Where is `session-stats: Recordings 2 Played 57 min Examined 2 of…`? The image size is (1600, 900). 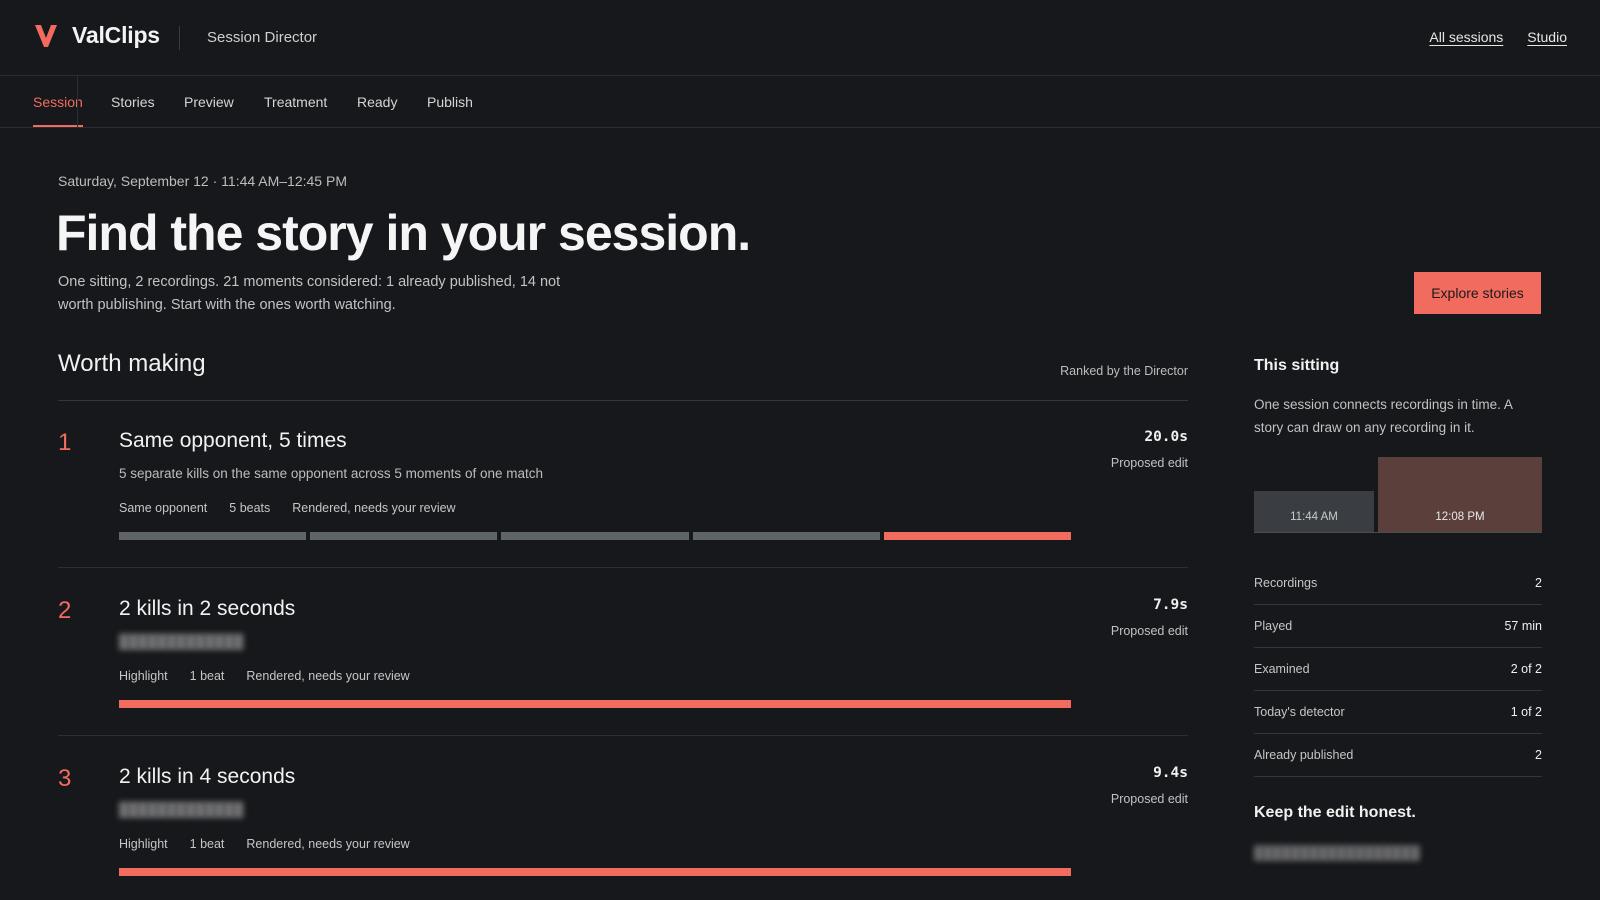 session-stats: Recordings 2 Played 57 min Examined 2 of… is located at coordinates (1398, 669).